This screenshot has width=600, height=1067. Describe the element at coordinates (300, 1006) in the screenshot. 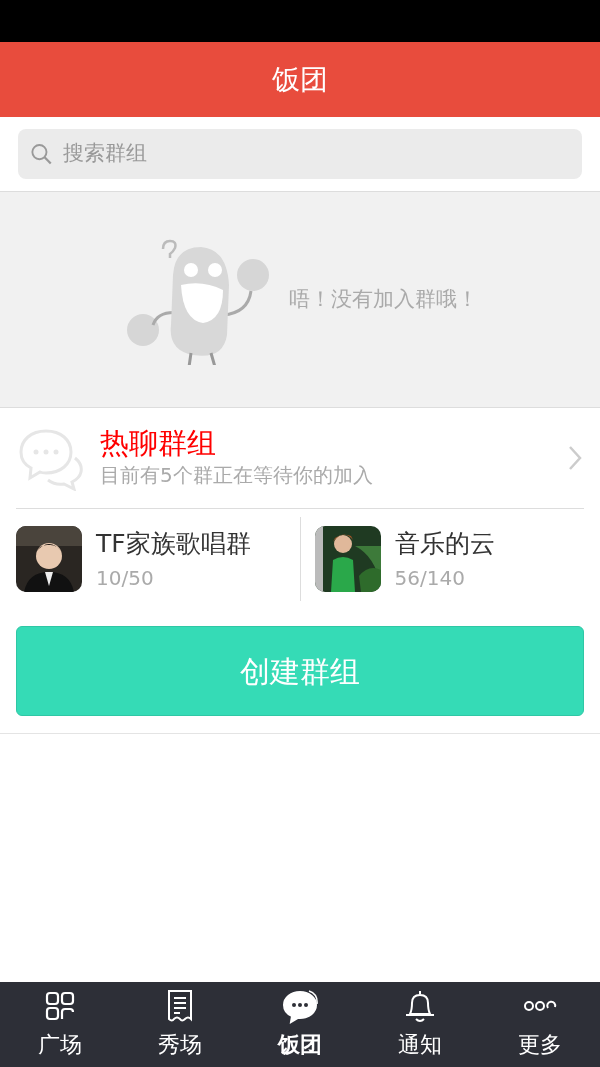

I see `chat-bubble-icon` at that location.